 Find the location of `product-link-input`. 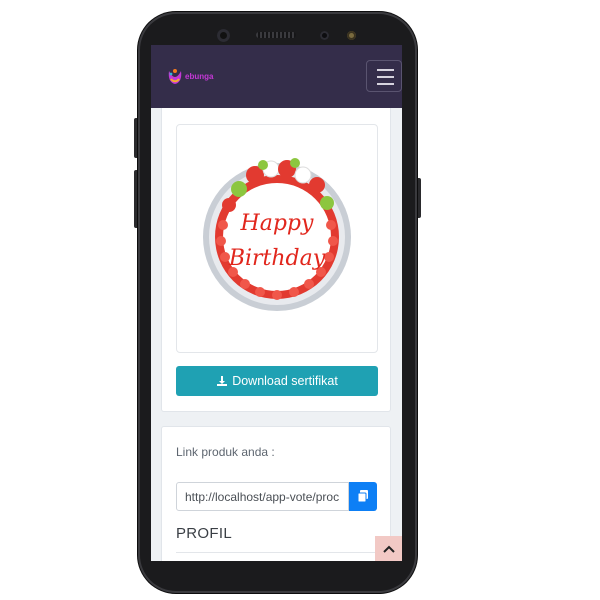

product-link-input is located at coordinates (262, 496).